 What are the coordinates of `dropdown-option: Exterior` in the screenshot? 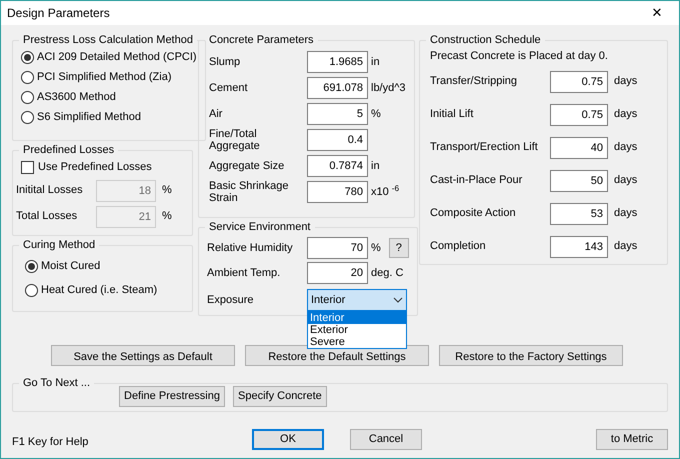 It's located at (357, 330).